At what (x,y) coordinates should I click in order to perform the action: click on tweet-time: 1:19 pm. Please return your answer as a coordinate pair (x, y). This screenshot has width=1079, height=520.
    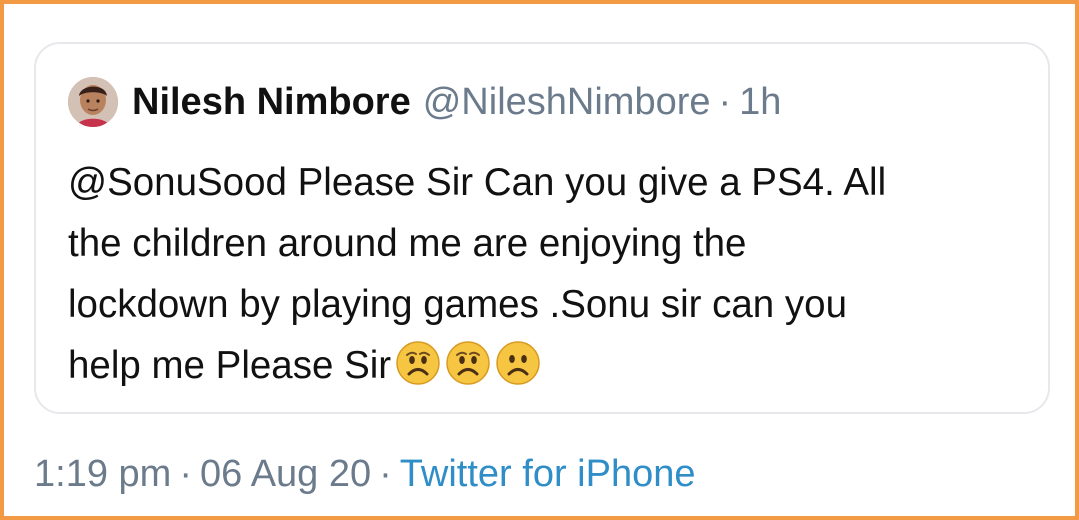
    Looking at the image, I should click on (103, 473).